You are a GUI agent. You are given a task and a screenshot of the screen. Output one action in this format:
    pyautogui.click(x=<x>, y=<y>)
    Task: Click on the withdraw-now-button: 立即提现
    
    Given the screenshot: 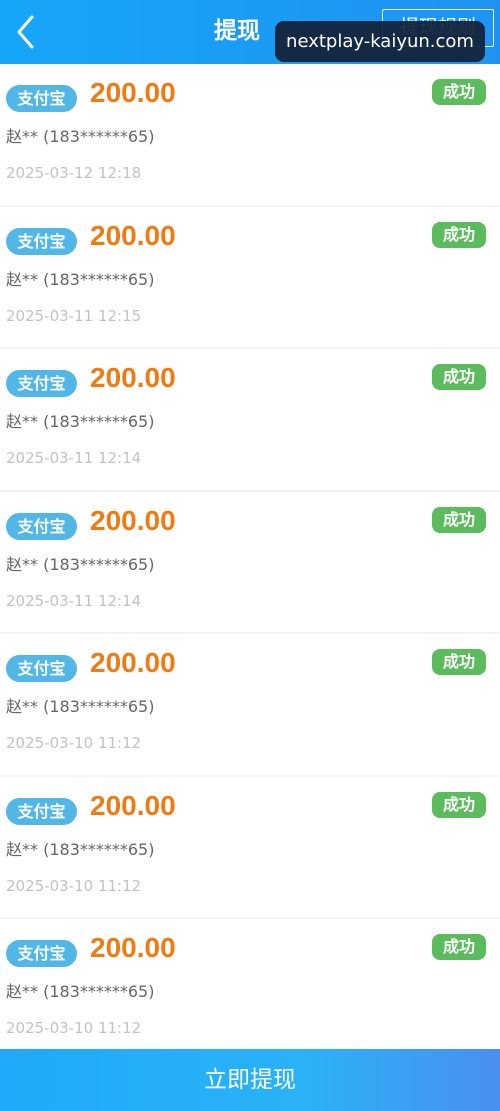 What is the action you would take?
    pyautogui.click(x=250, y=1080)
    